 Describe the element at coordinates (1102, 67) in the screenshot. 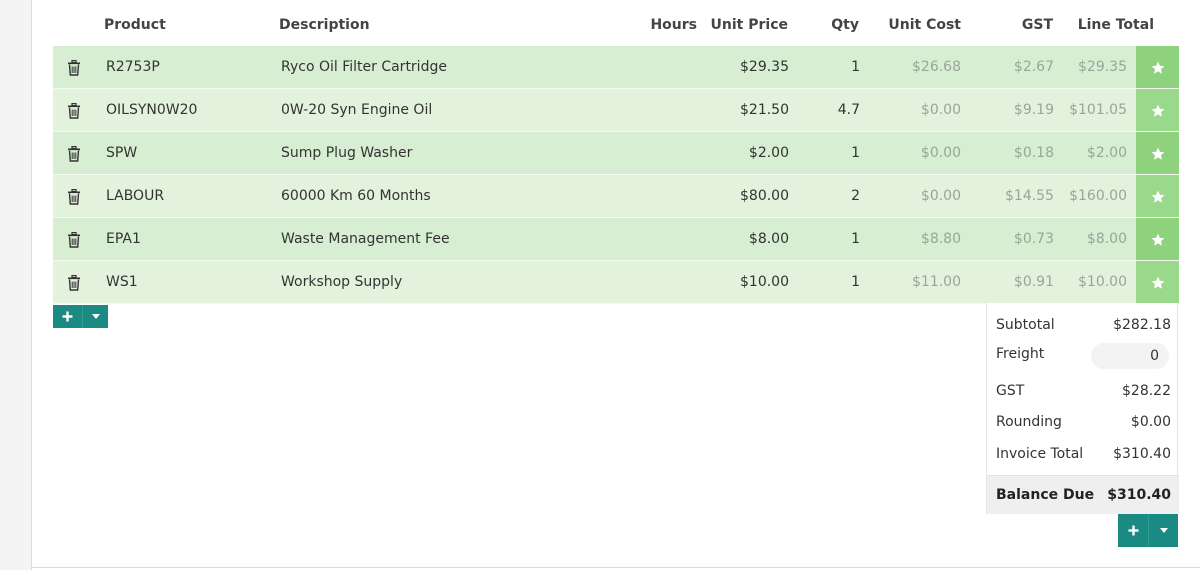

I see `cell-line-total: $29.35` at that location.